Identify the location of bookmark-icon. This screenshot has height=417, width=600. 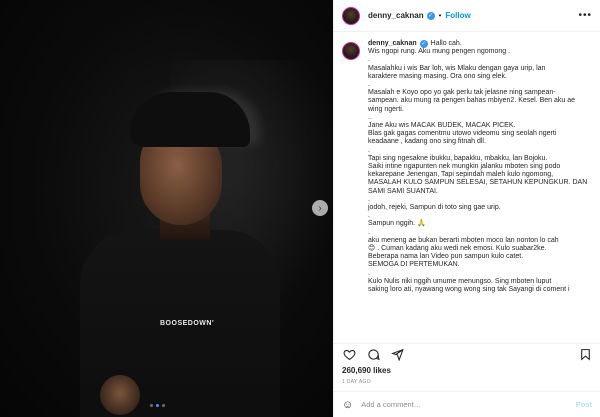
(585, 355).